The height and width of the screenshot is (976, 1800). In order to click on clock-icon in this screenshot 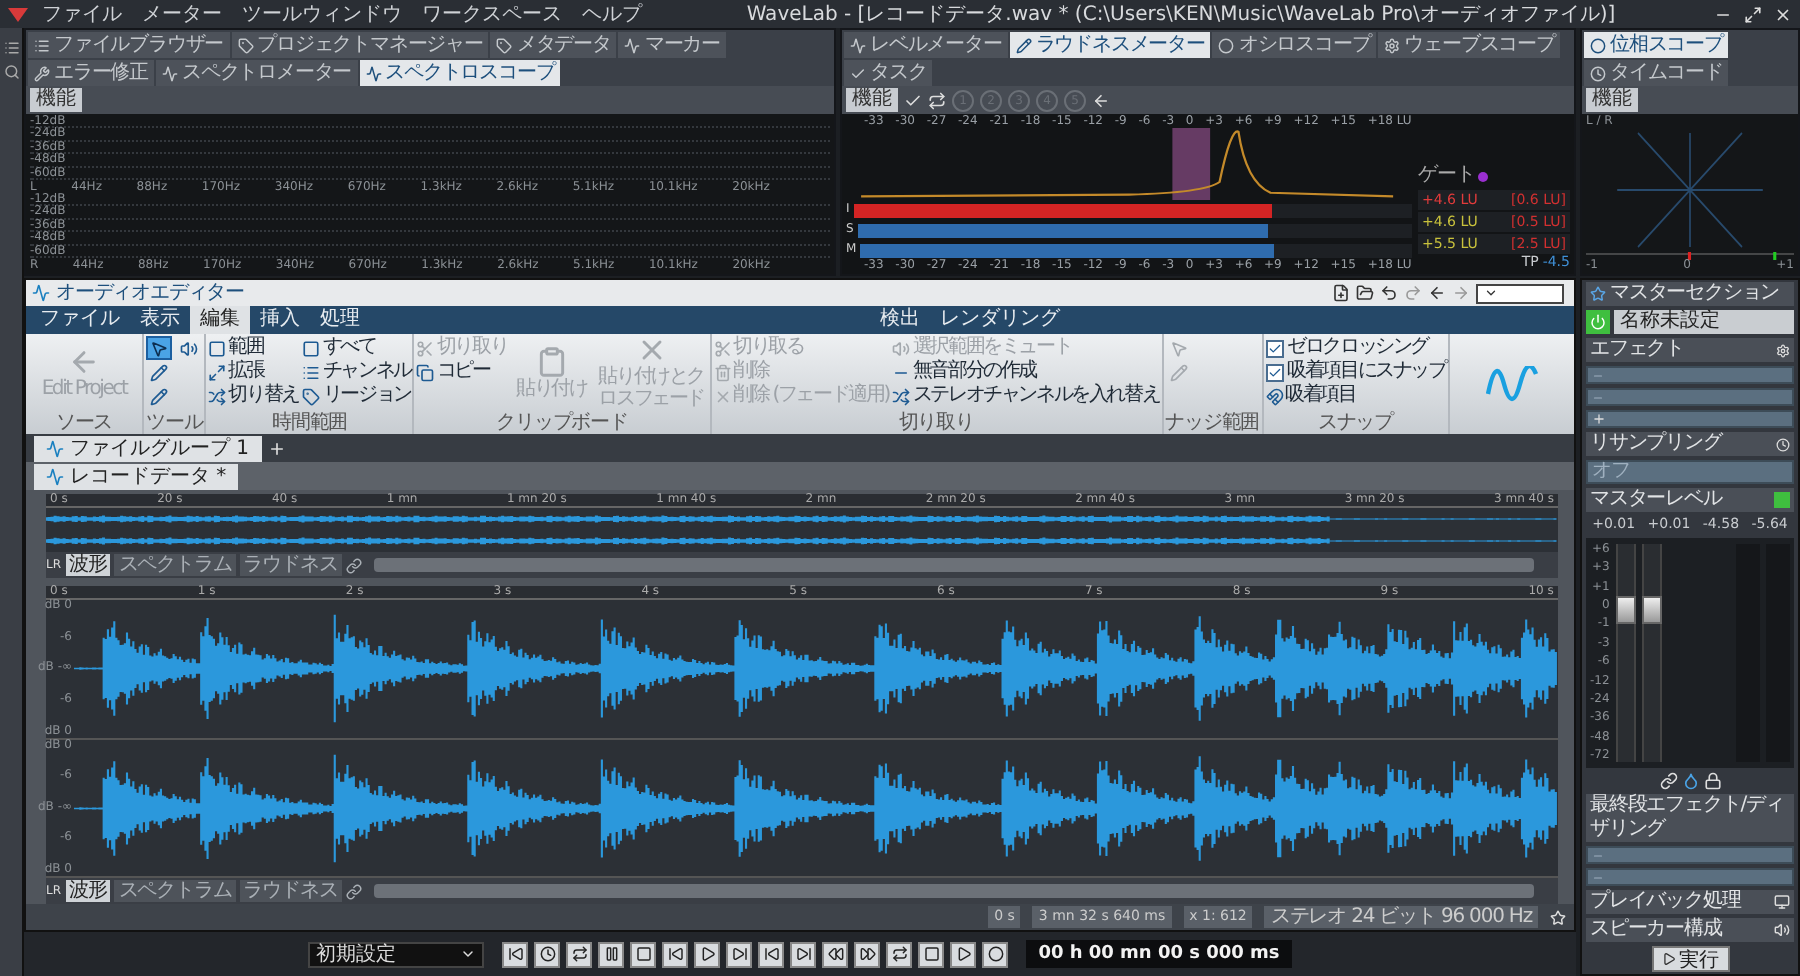, I will do `click(1783, 444)`.